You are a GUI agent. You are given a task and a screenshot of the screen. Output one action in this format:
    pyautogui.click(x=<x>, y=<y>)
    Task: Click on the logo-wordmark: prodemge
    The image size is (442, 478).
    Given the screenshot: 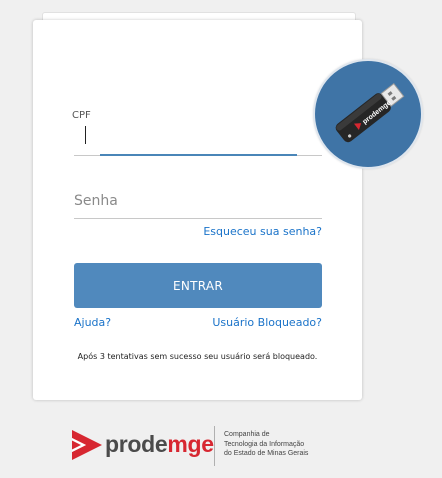 What is the action you would take?
    pyautogui.click(x=159, y=444)
    